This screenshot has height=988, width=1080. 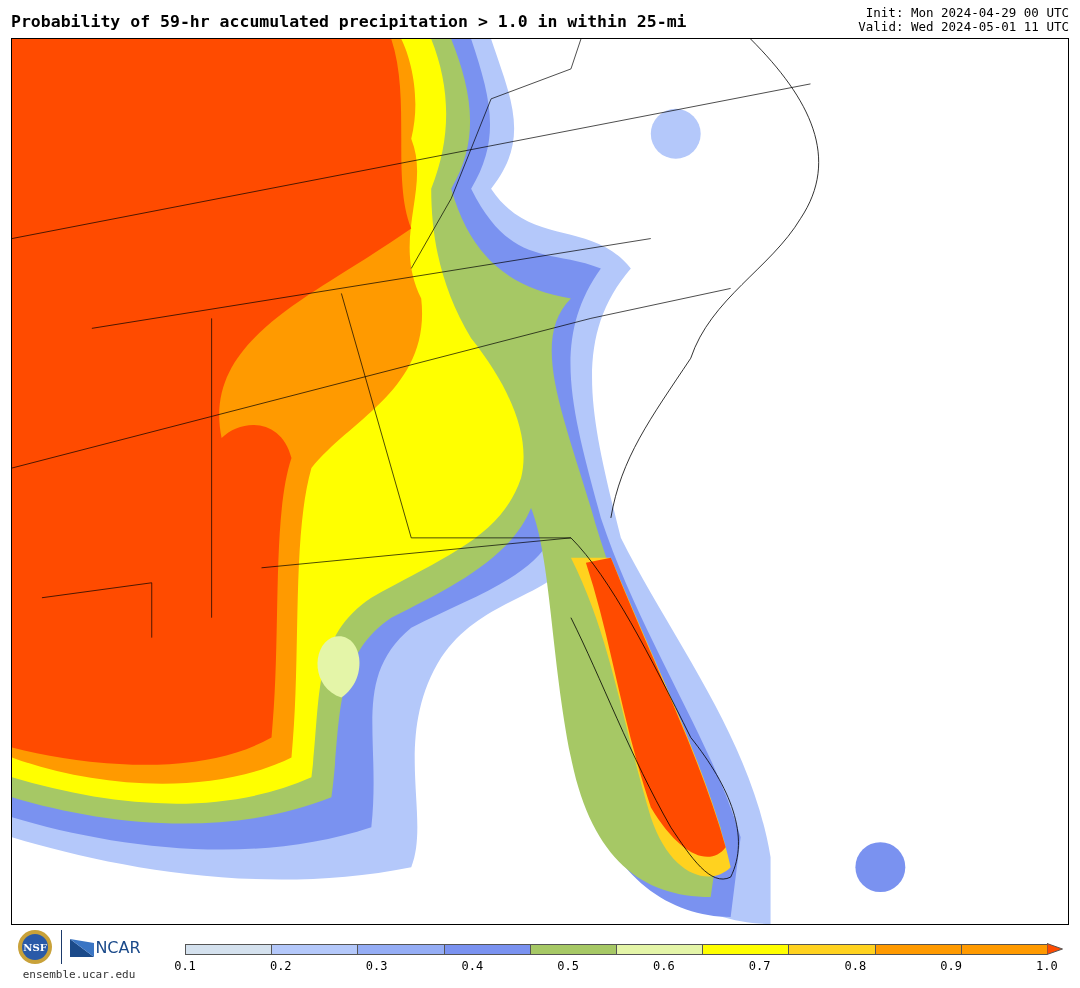 What do you see at coordinates (963, 27) in the screenshot?
I see `valid-time: Valid: Wed 2024-05-01 11 UTC` at bounding box center [963, 27].